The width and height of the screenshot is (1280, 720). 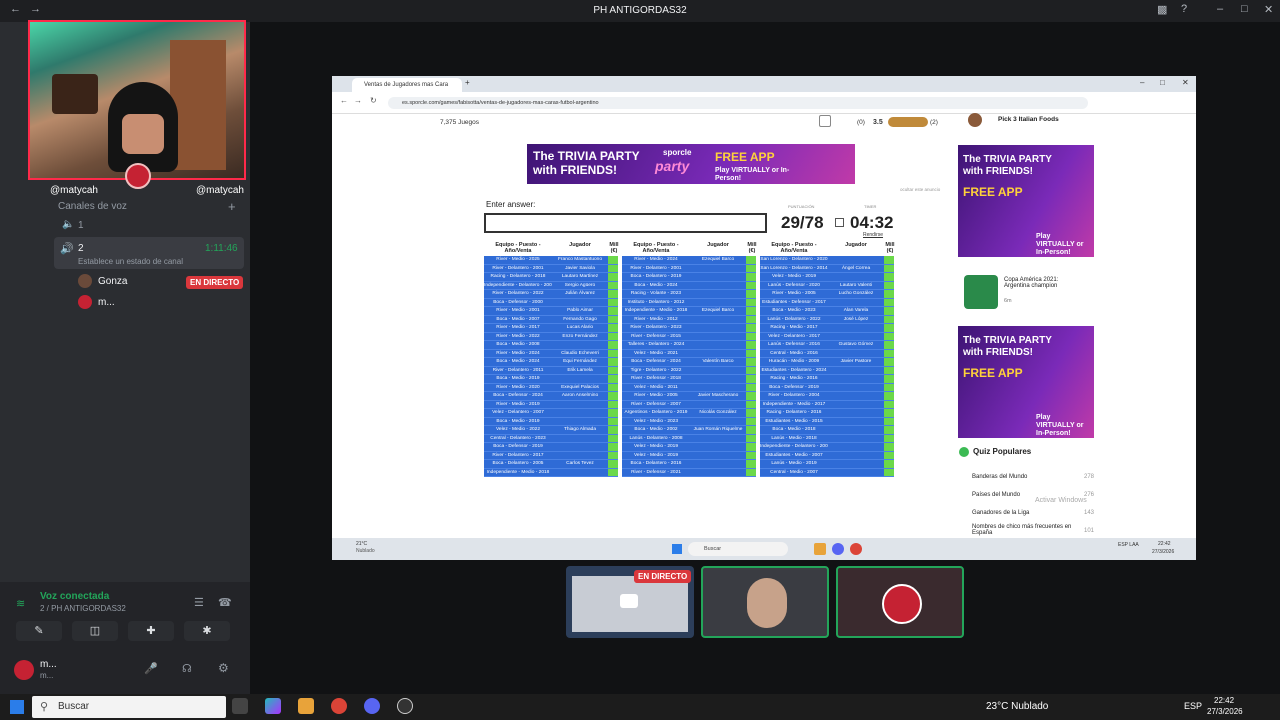 I want to click on popular-item: Ganadores de la Liga, so click(x=1000, y=513).